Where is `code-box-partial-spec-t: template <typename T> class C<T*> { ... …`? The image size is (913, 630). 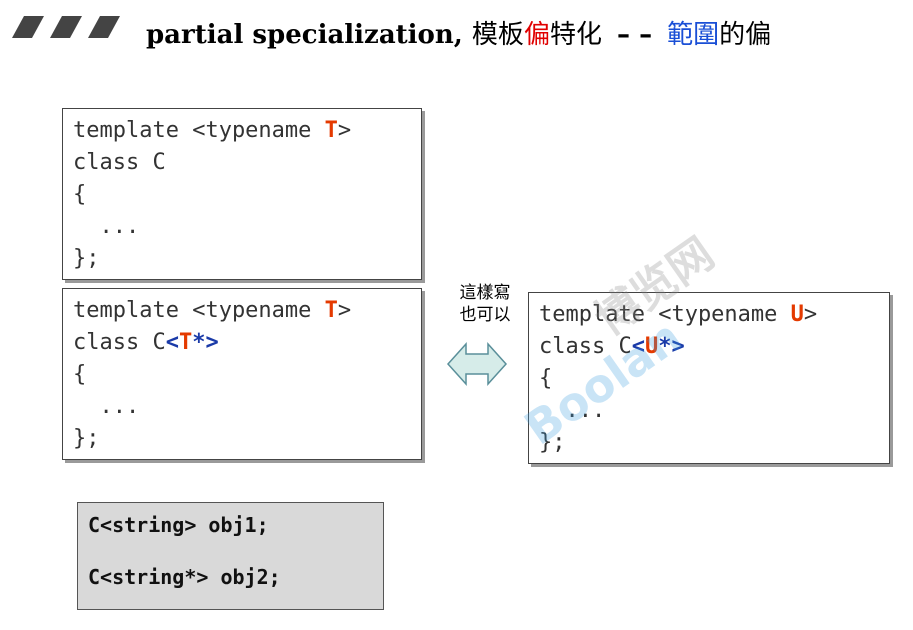 code-box-partial-spec-t: template <typename T> class C<T*> { ... … is located at coordinates (242, 374).